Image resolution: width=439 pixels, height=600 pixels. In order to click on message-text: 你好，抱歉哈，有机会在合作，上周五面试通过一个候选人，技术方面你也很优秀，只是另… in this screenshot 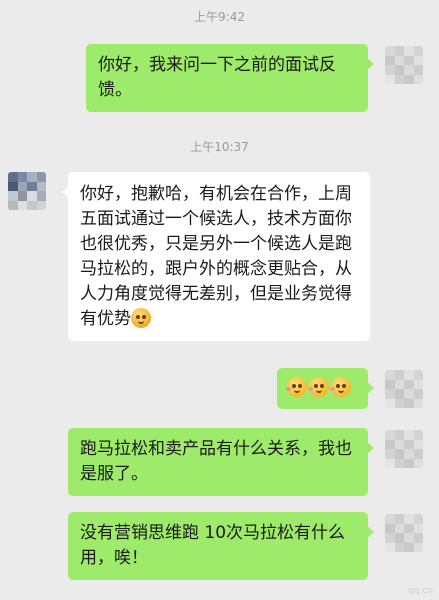, I will do `click(216, 256)`.